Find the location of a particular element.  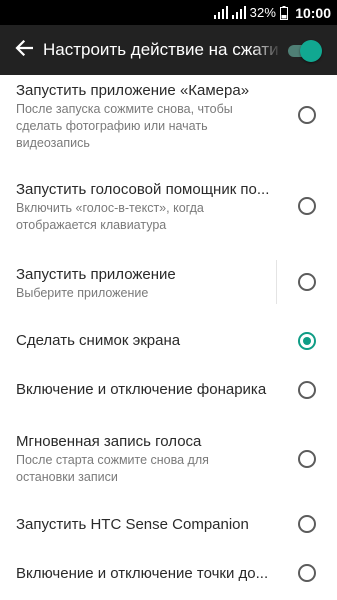

option-row-sense-companion: Запустить HTC Sense Companion is located at coordinates (168, 525).